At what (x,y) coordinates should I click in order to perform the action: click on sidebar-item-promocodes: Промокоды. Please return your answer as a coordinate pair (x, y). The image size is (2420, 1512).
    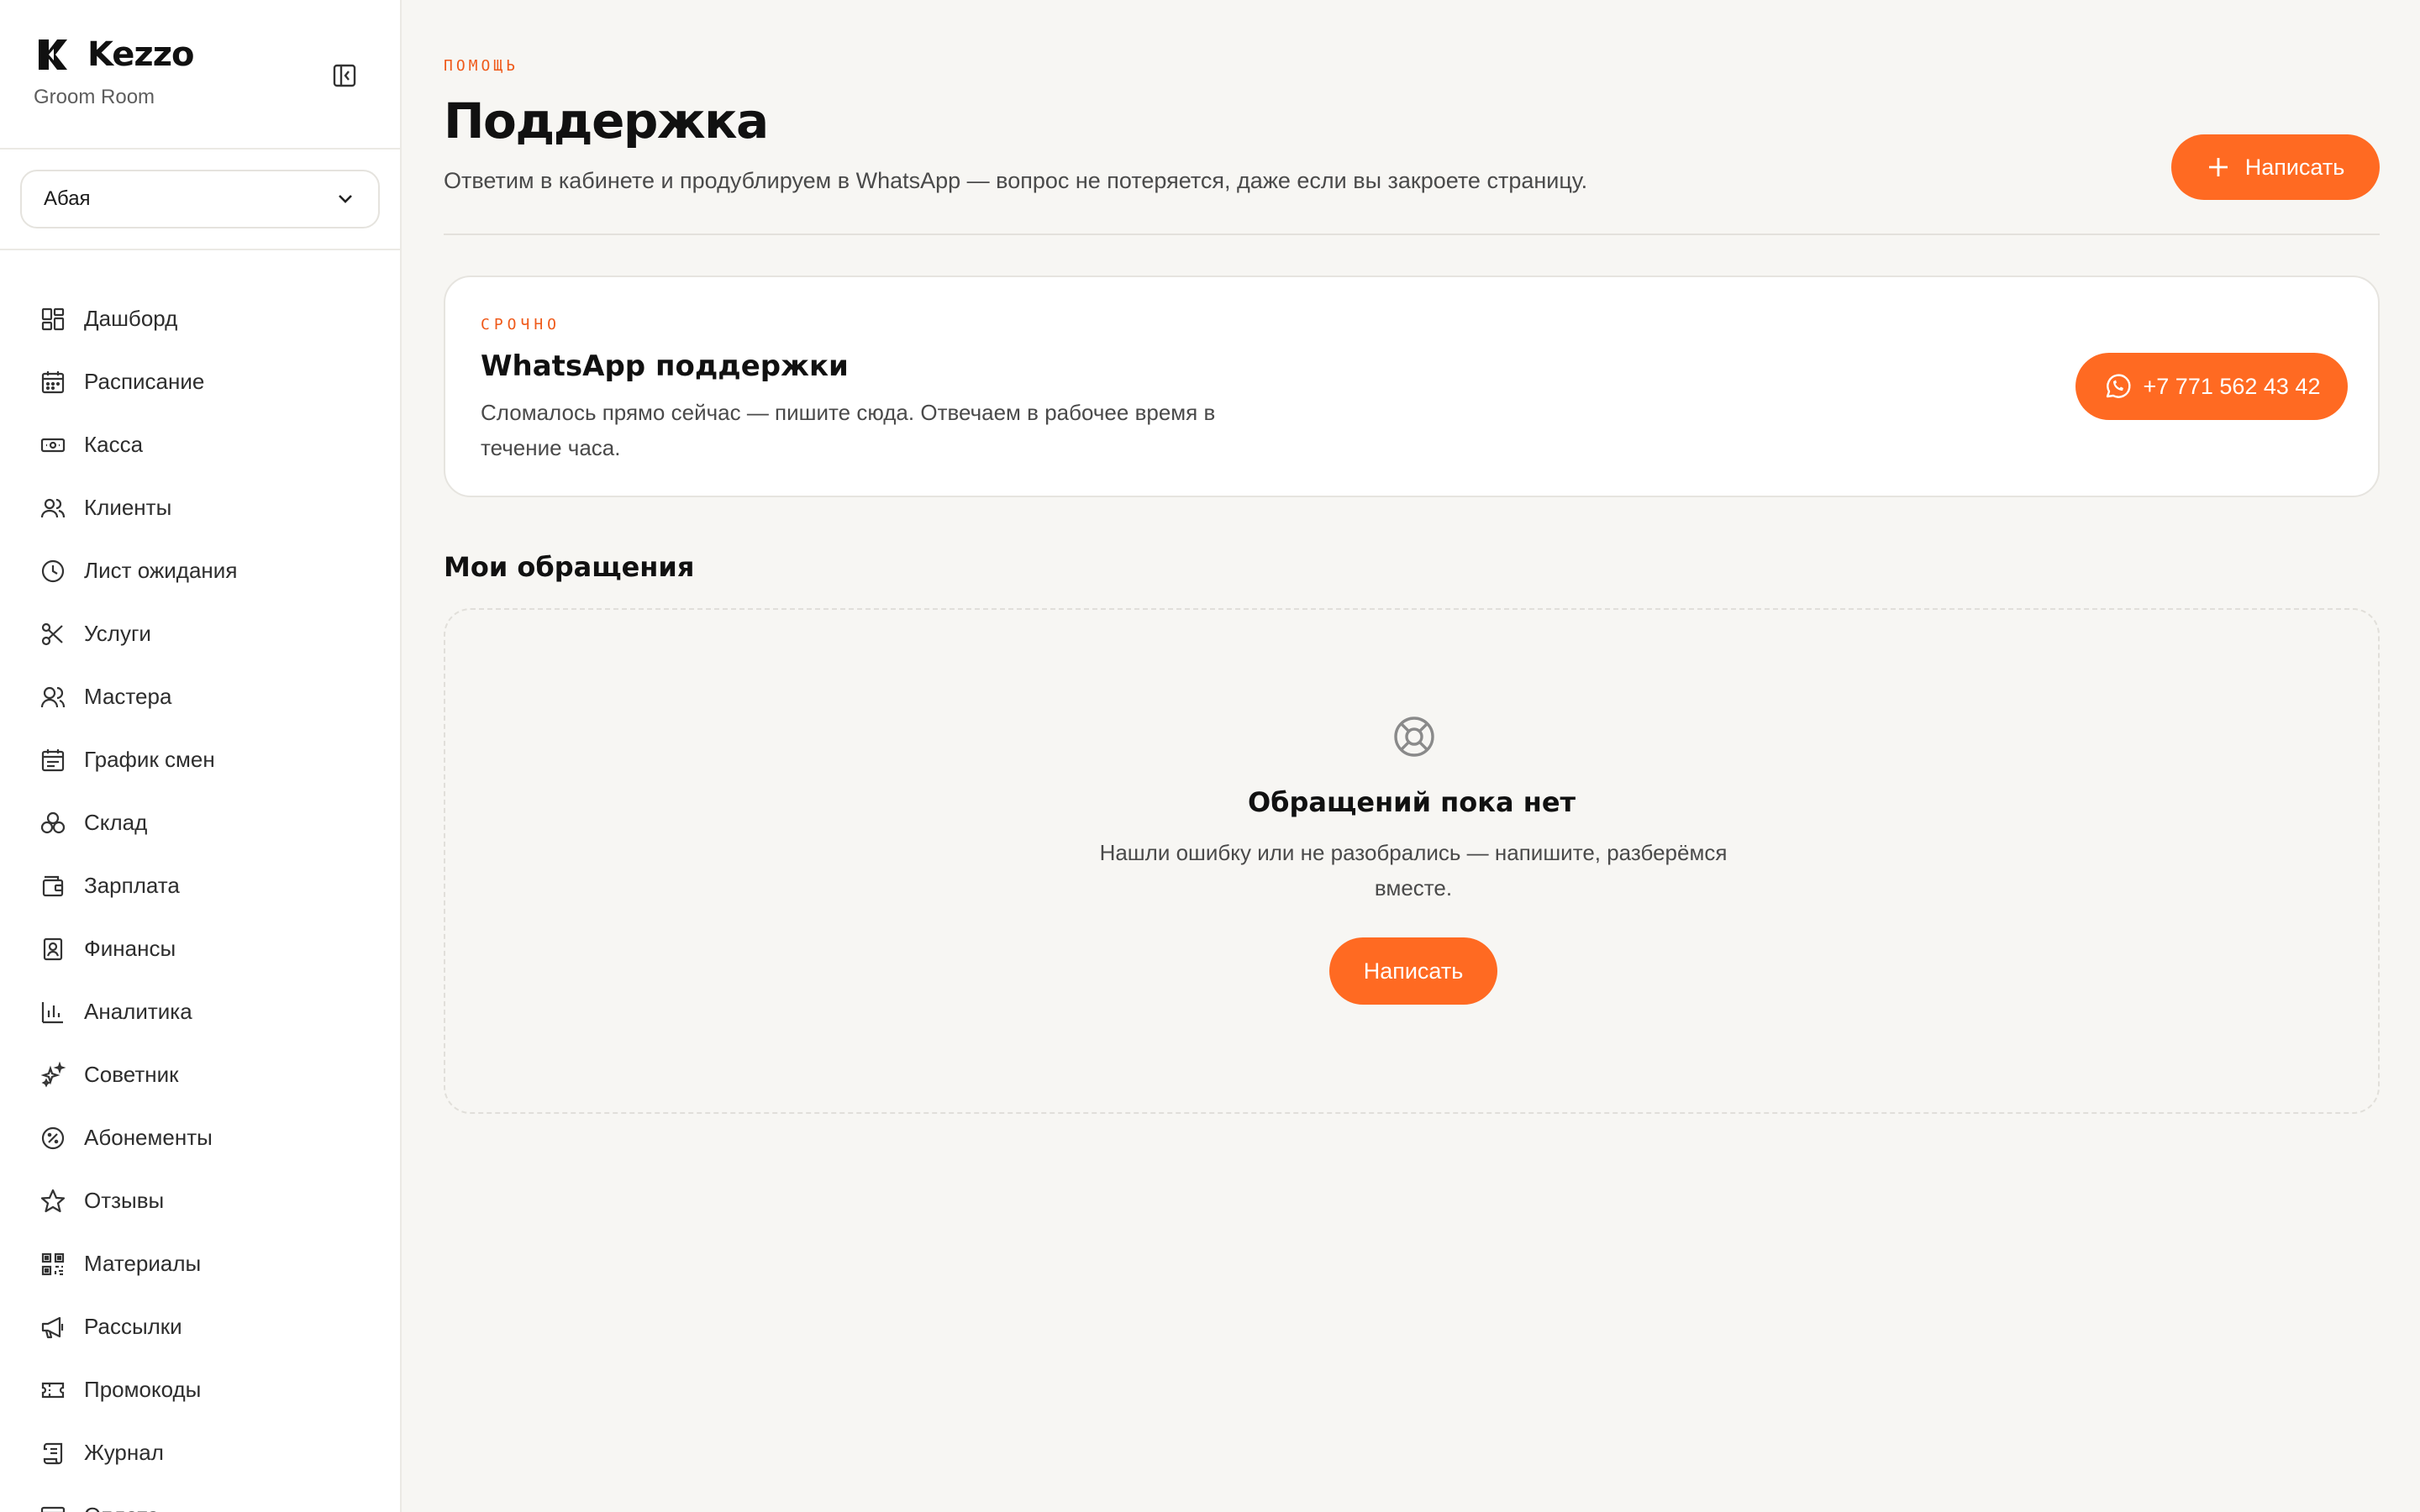
    Looking at the image, I should click on (200, 1389).